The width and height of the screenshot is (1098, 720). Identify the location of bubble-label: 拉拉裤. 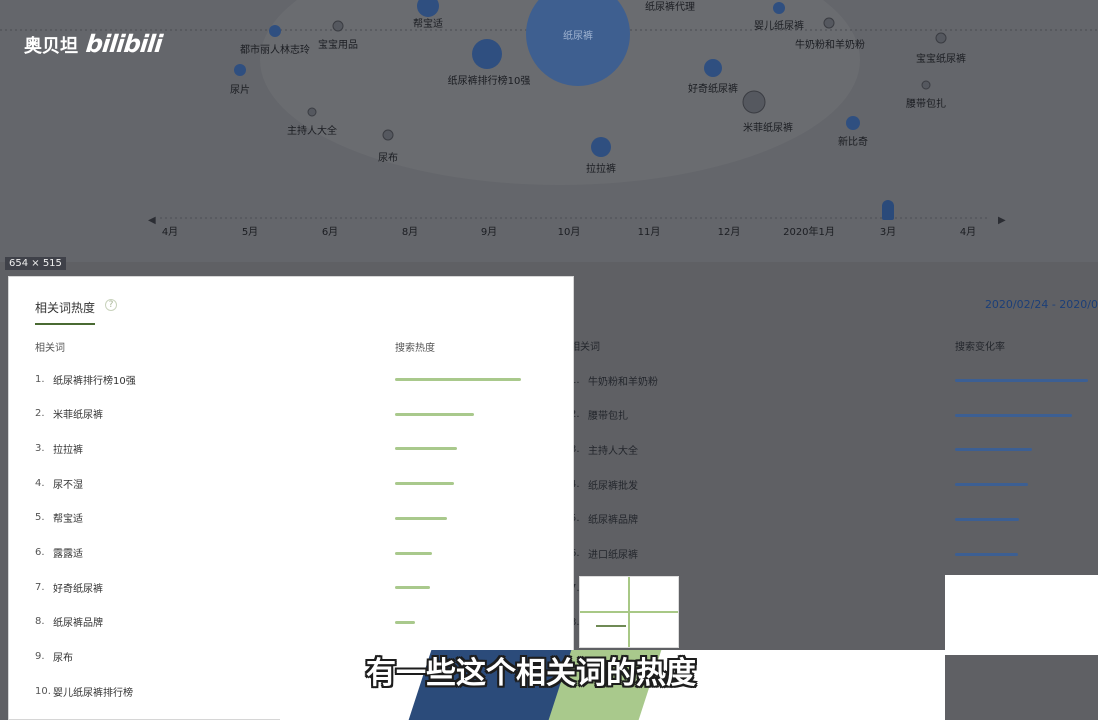
(601, 169).